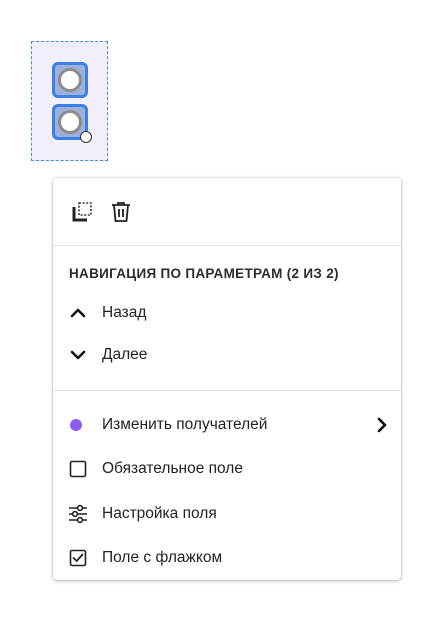 Image resolution: width=432 pixels, height=637 pixels. Describe the element at coordinates (78, 469) in the screenshot. I see `checkbox-unchecked-icon` at that location.